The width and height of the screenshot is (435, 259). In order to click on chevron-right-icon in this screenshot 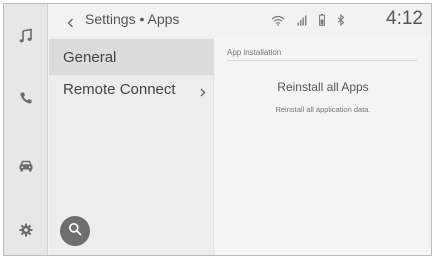, I will do `click(203, 92)`.